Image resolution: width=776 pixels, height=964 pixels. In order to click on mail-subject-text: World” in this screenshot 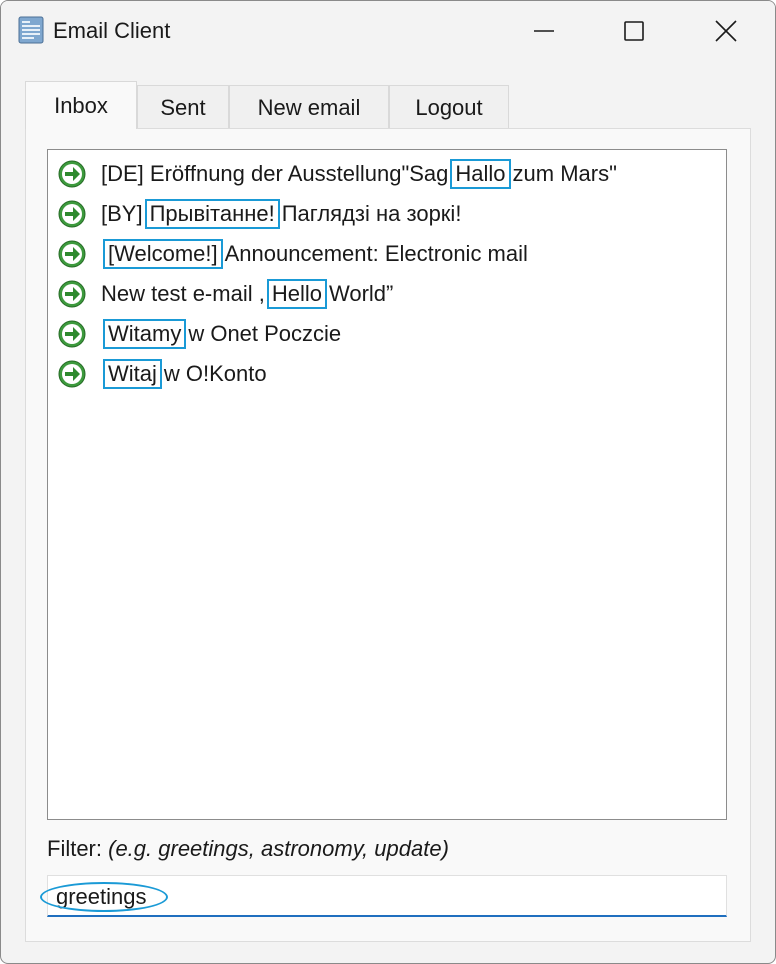, I will do `click(361, 293)`.